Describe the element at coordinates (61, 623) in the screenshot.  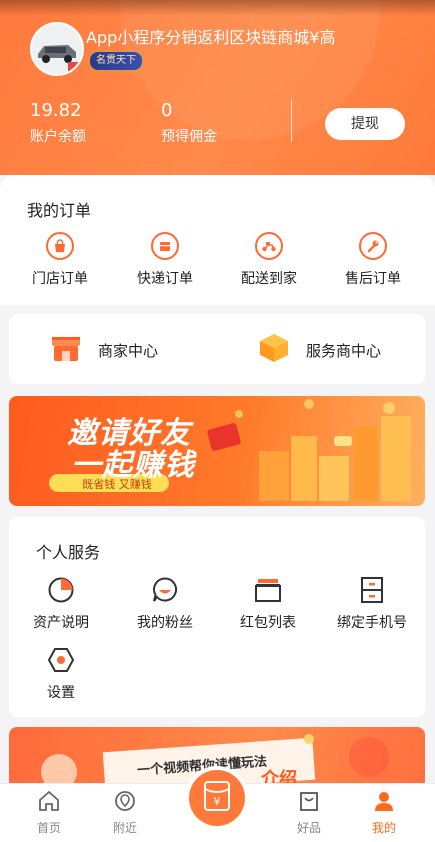
I see `service-item-label: 资产说明` at that location.